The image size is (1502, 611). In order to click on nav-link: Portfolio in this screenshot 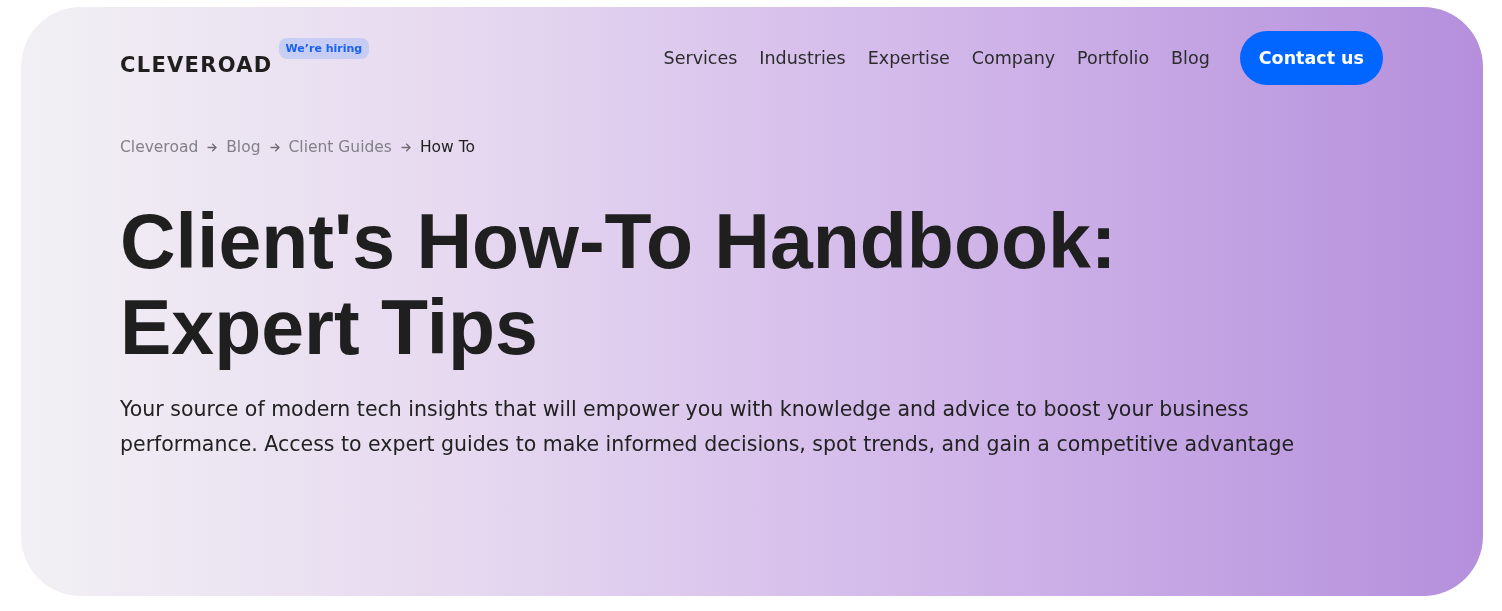, I will do `click(1113, 58)`.